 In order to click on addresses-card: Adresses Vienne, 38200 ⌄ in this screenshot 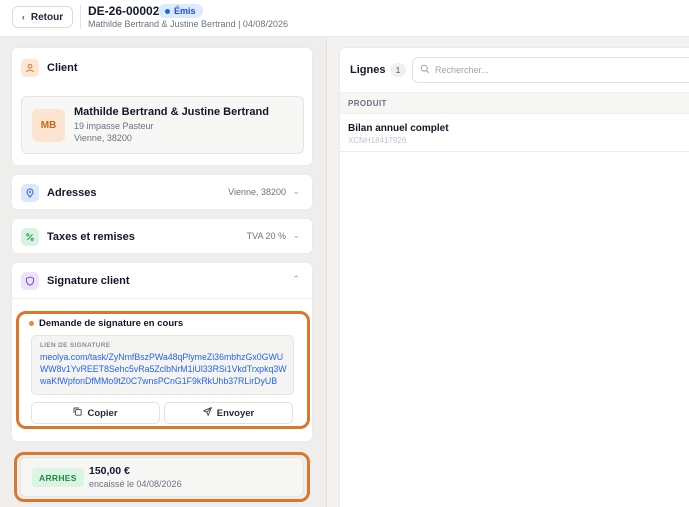, I will do `click(162, 192)`.